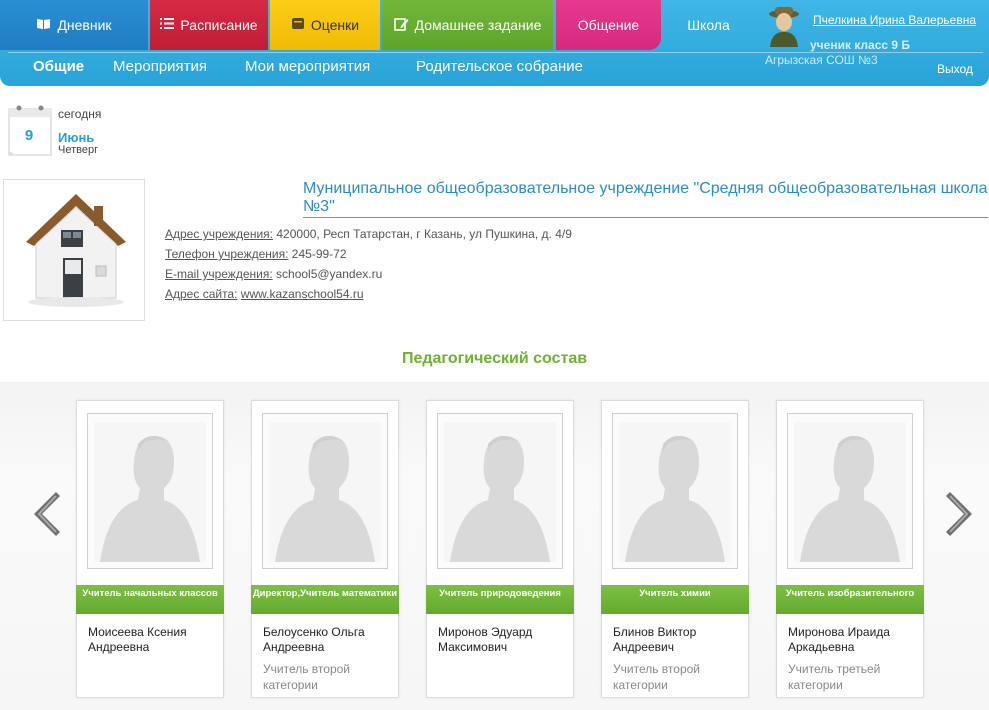 The width and height of the screenshot is (989, 710). Describe the element at coordinates (160, 66) in the screenshot. I see `subnav-events: Мероприятия` at that location.